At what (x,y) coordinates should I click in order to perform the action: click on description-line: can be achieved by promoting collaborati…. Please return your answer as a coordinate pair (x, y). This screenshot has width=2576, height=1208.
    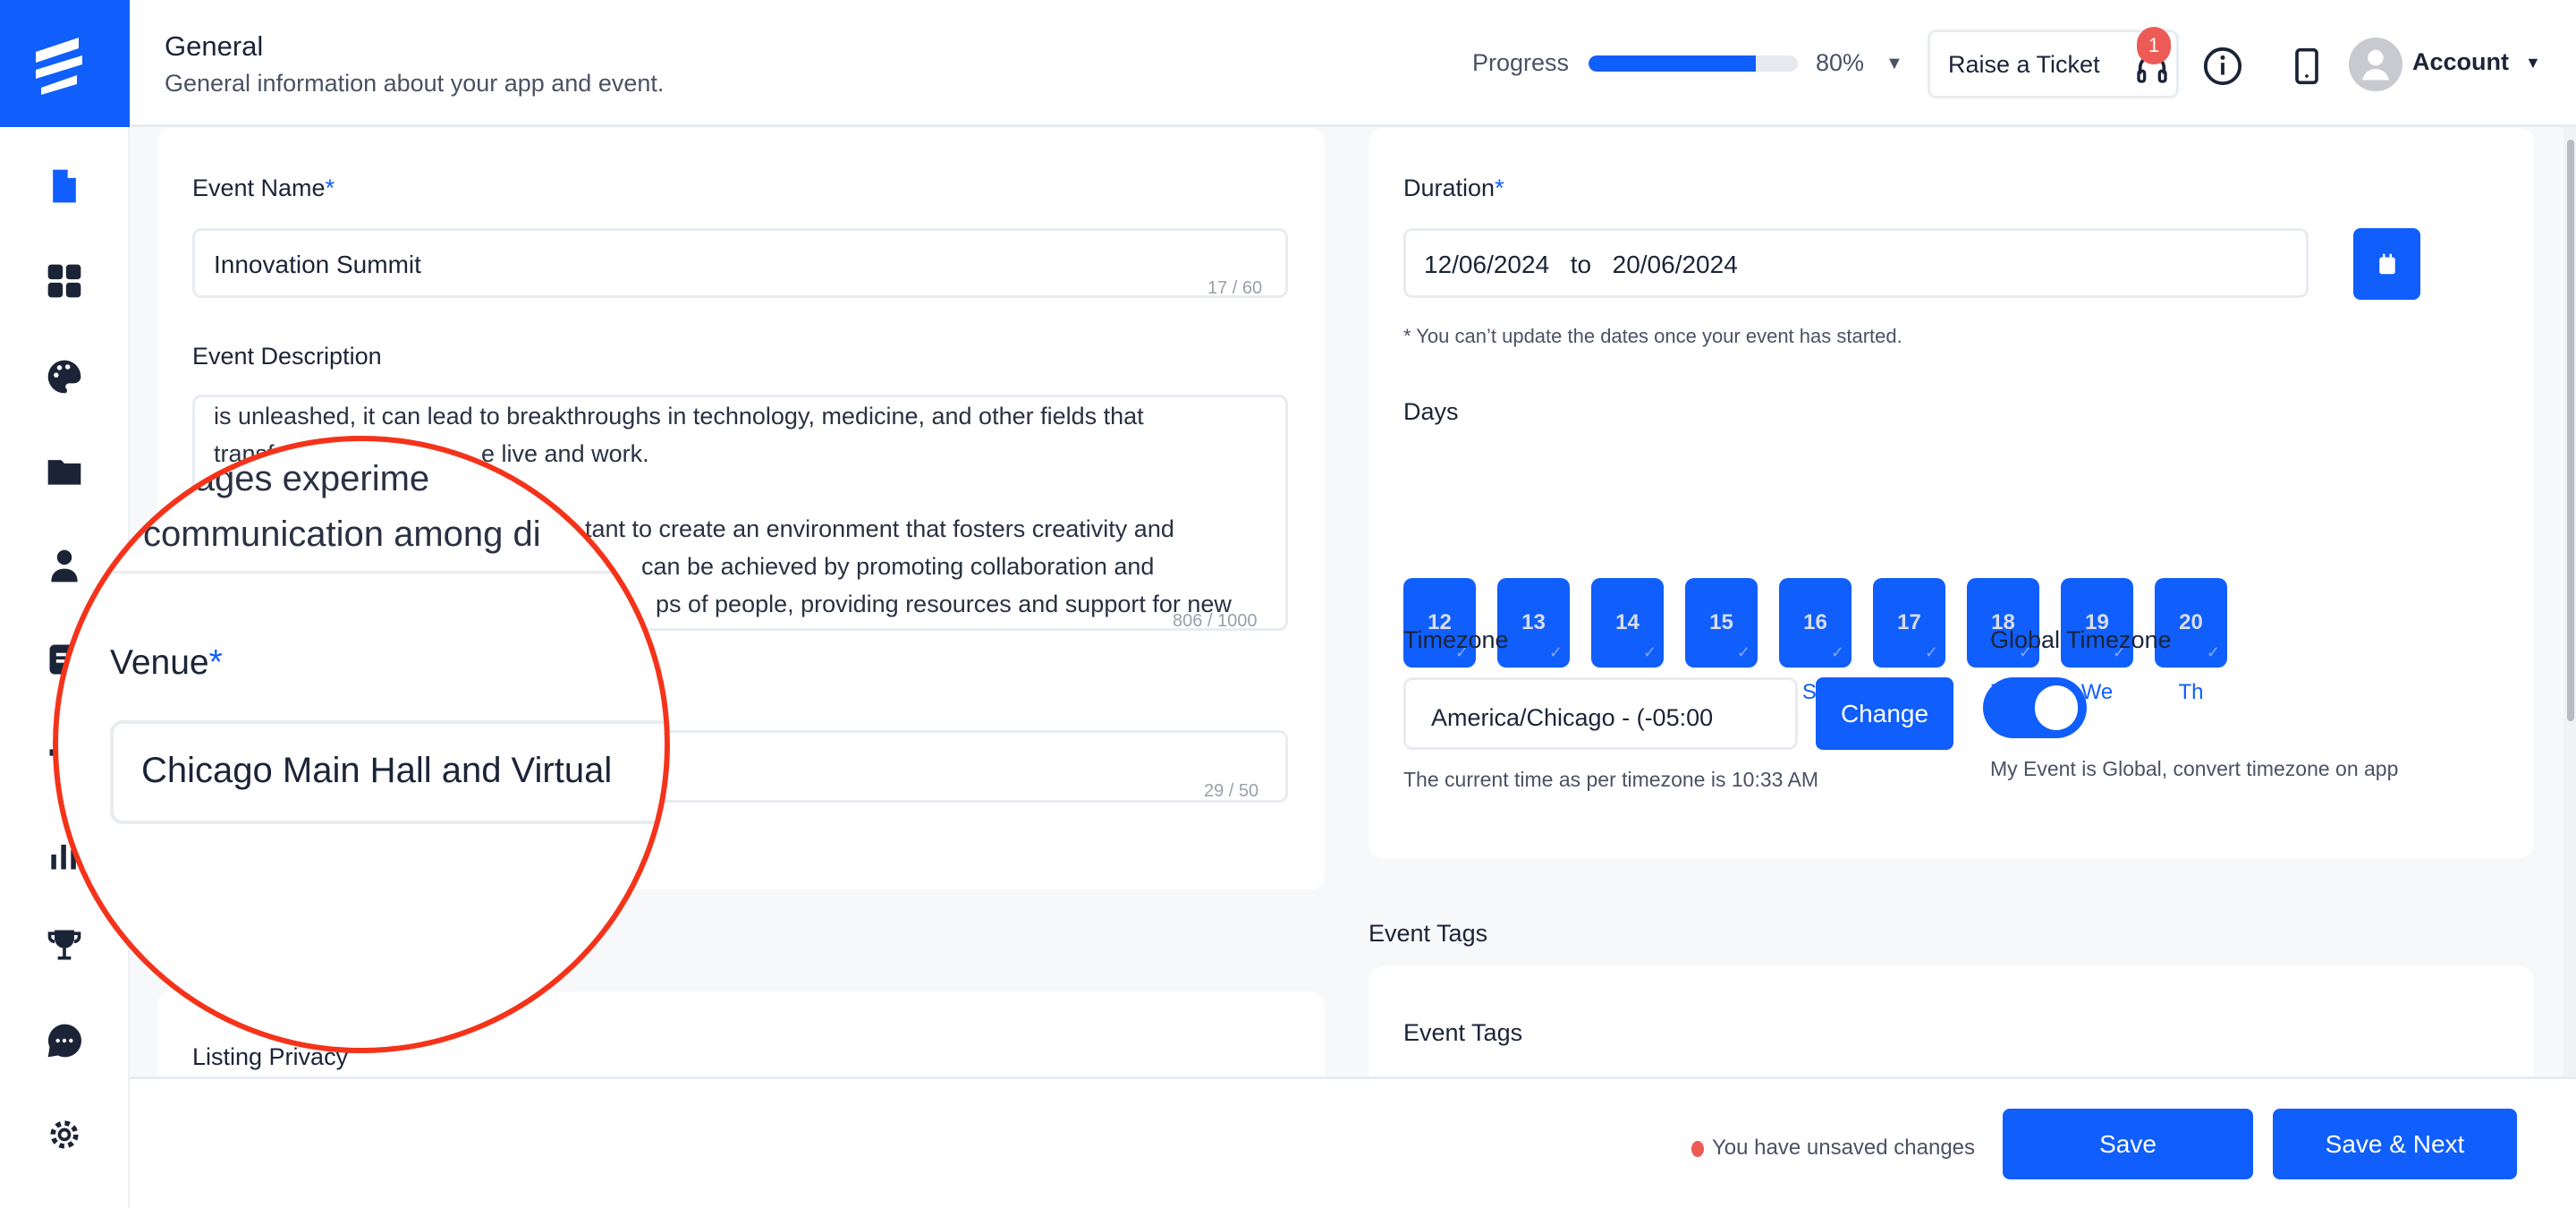
    Looking at the image, I should click on (898, 566).